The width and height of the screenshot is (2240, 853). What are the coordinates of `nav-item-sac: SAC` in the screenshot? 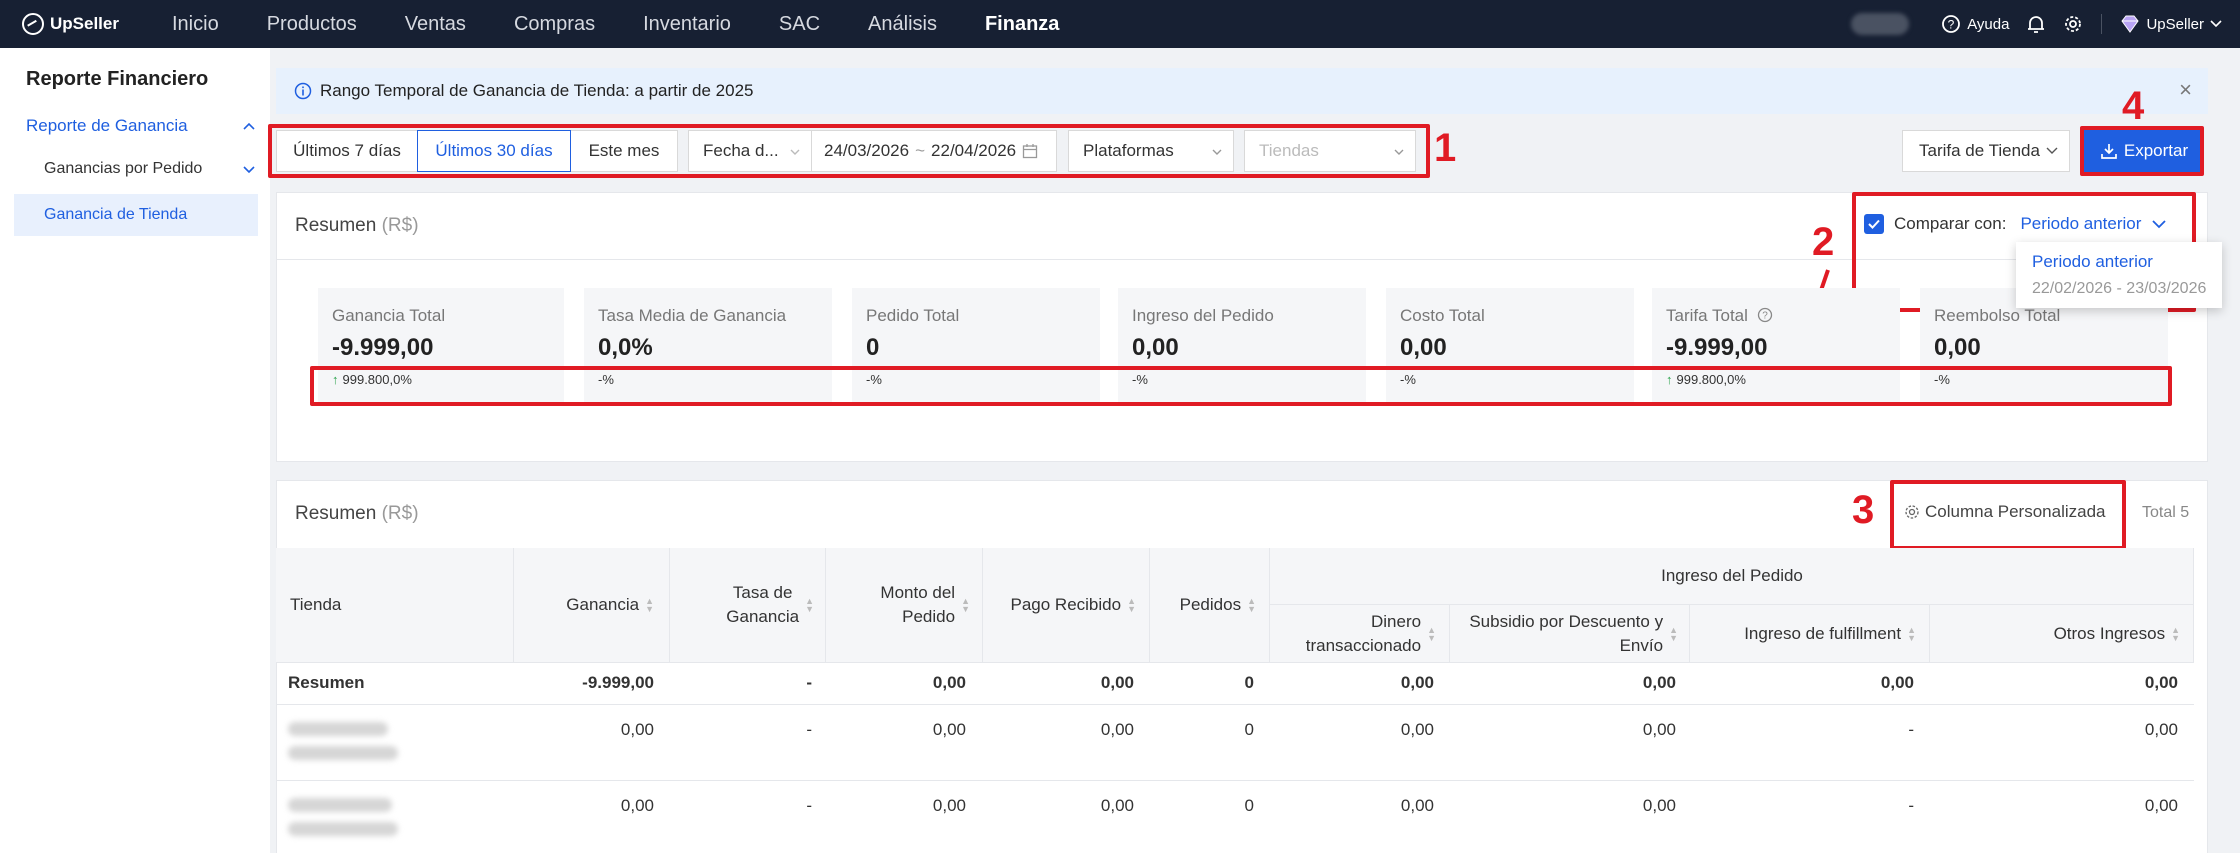 It's located at (799, 24).